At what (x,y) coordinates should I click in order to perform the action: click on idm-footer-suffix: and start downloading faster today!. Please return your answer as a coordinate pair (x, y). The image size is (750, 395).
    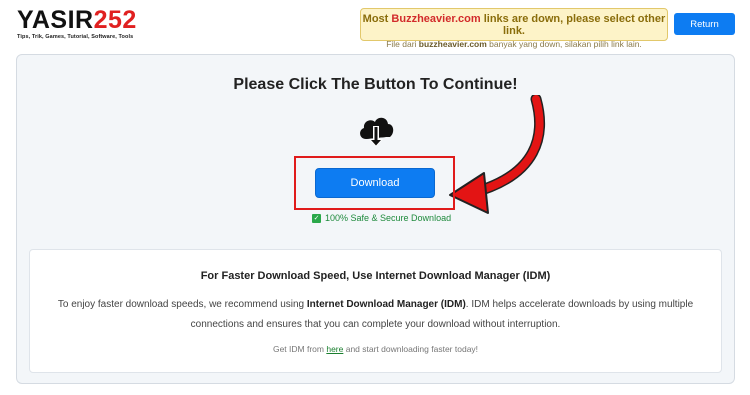
    Looking at the image, I should click on (411, 349).